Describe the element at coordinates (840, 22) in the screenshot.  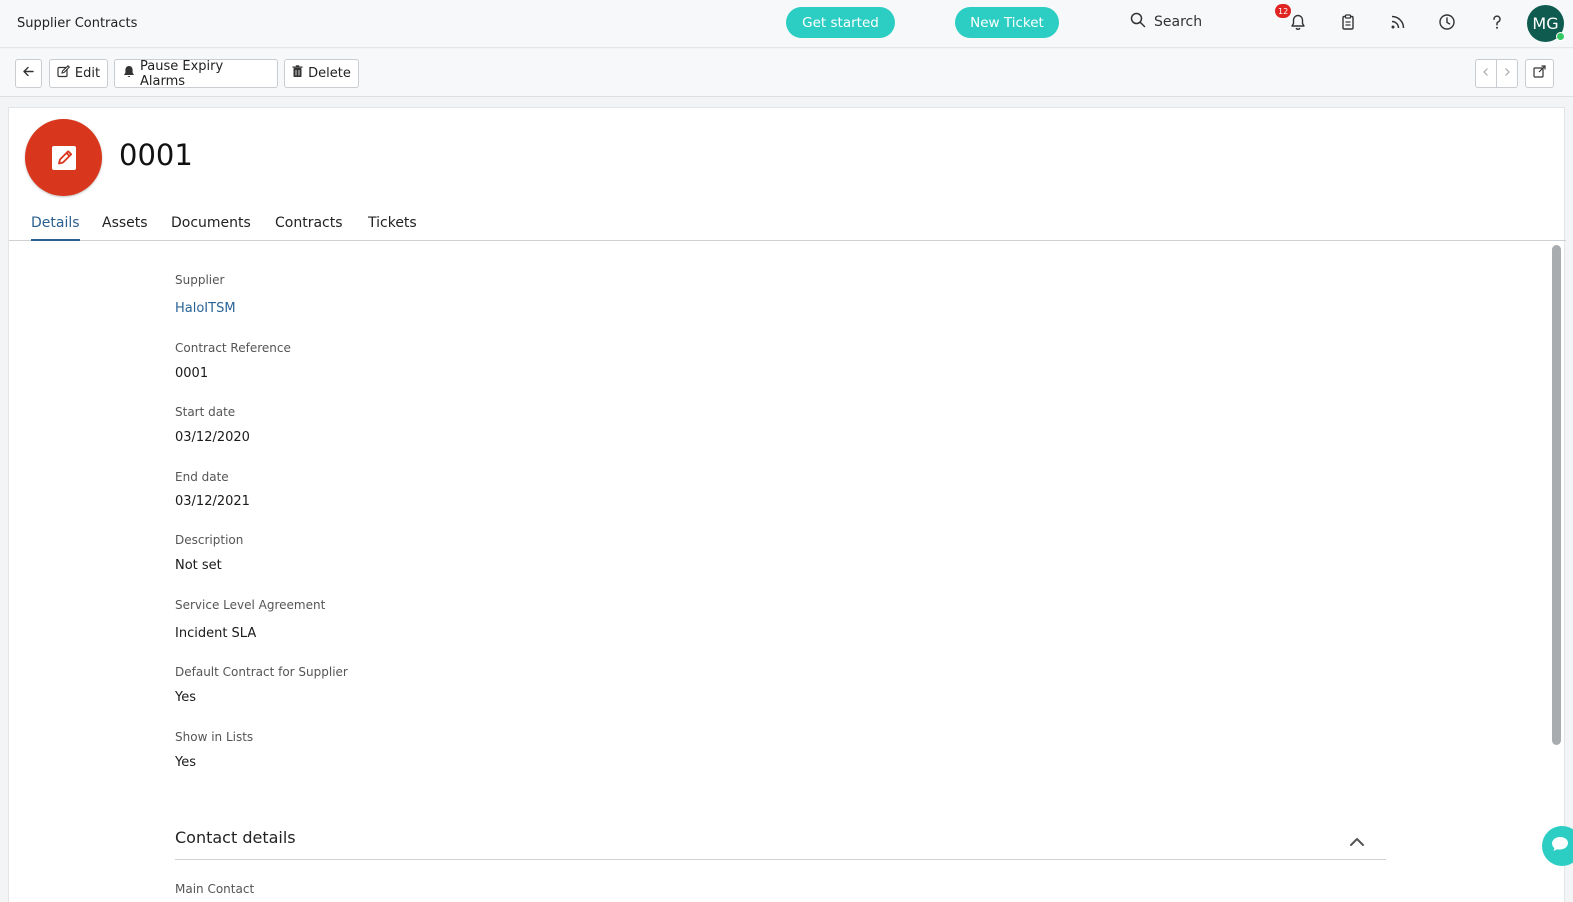
I see `get-started-button: Get started` at that location.